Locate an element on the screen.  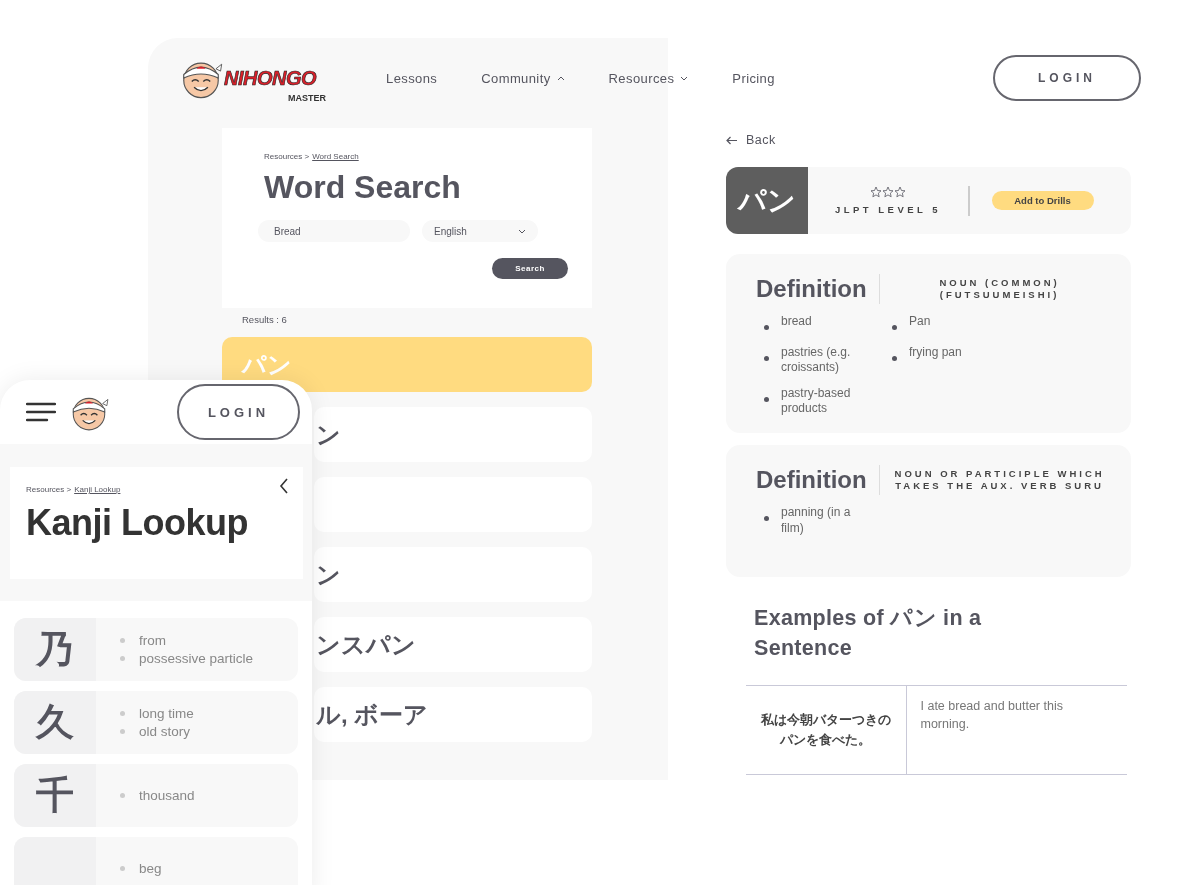
language-select: English is located at coordinates (480, 231).